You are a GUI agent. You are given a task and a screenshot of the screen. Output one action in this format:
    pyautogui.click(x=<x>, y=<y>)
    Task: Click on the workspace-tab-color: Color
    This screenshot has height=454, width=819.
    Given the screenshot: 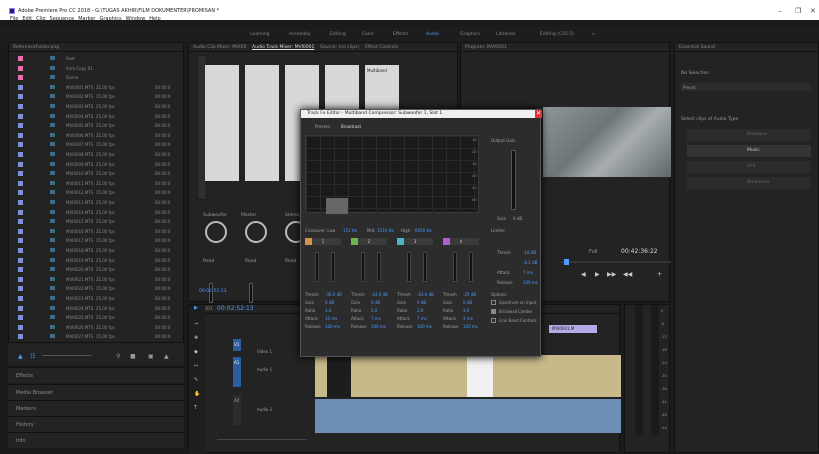 What is the action you would take?
    pyautogui.click(x=368, y=34)
    